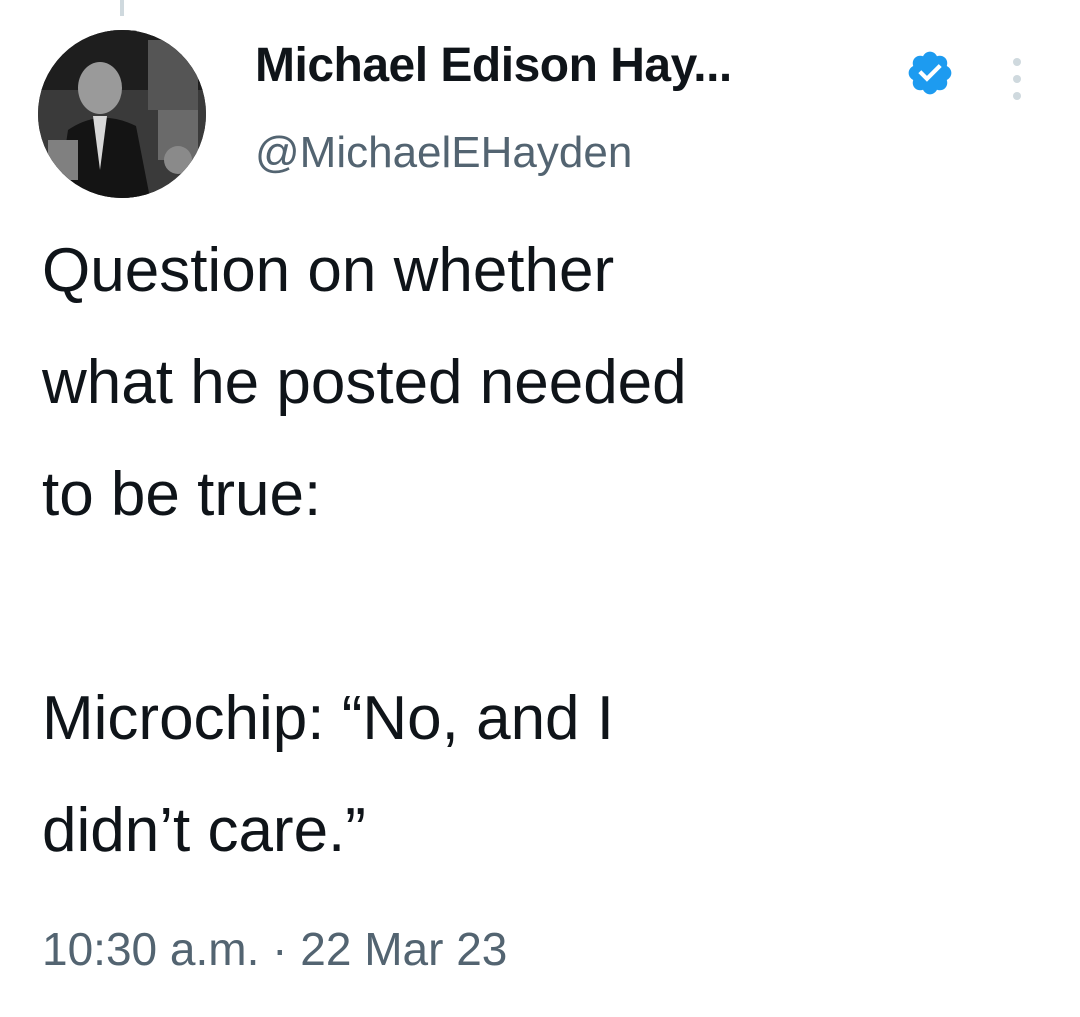  Describe the element at coordinates (151, 949) in the screenshot. I see `tweet-time: 10:30 a.m.` at that location.